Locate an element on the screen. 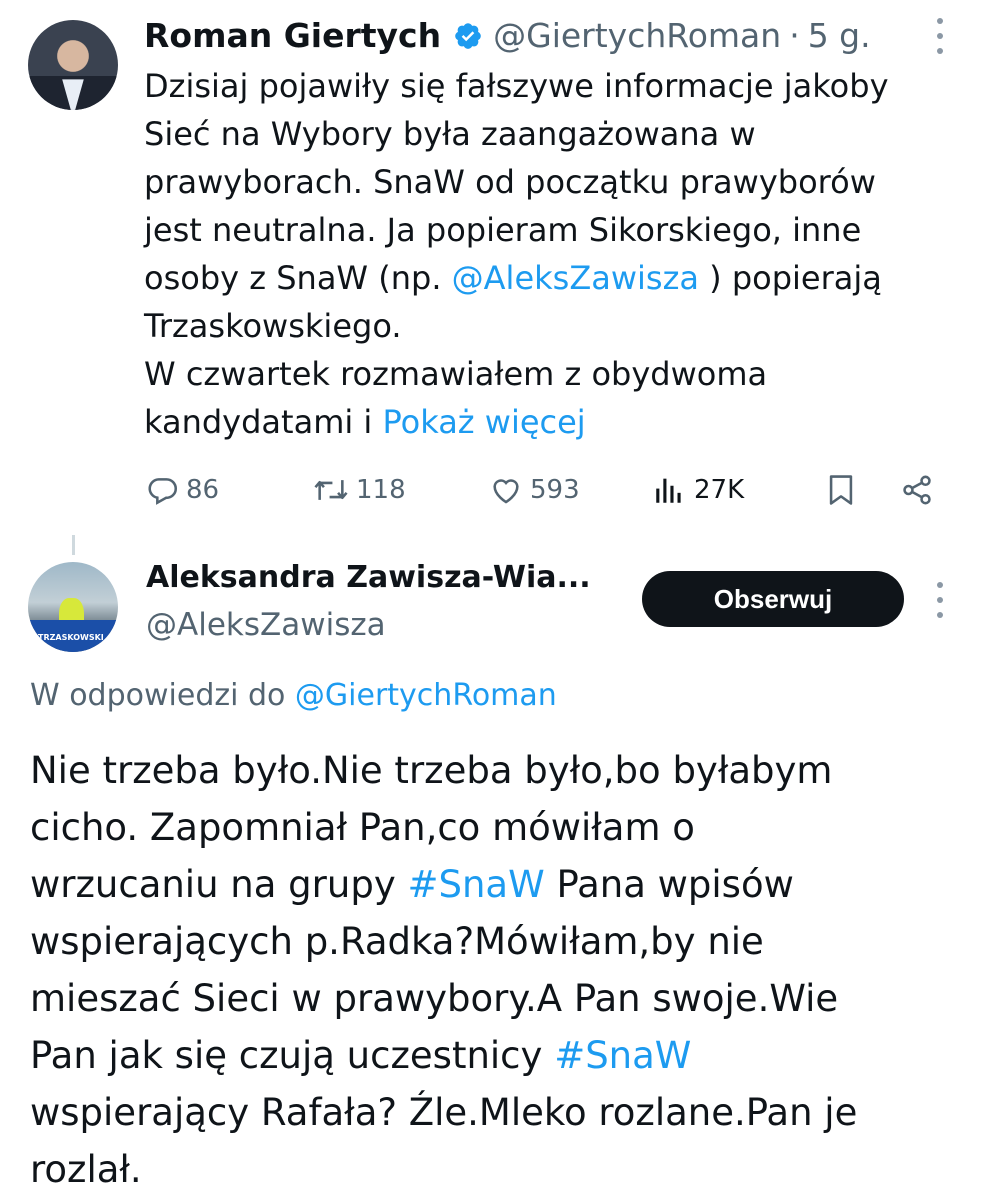 The height and width of the screenshot is (1200, 986). retweet-button: 118 is located at coordinates (359, 490).